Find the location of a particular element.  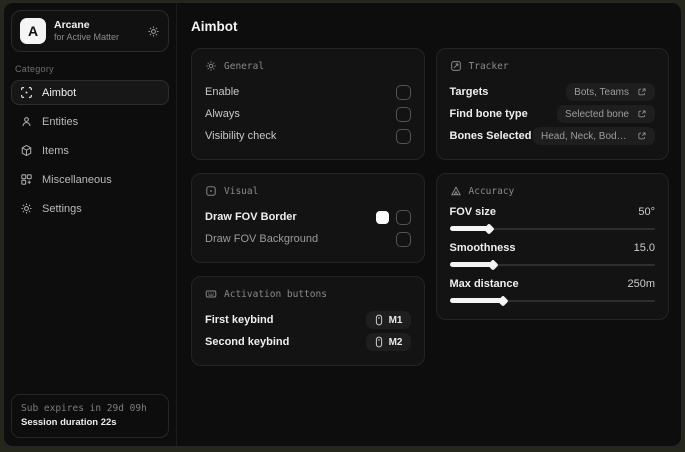

person-scan-icon is located at coordinates (26, 121).